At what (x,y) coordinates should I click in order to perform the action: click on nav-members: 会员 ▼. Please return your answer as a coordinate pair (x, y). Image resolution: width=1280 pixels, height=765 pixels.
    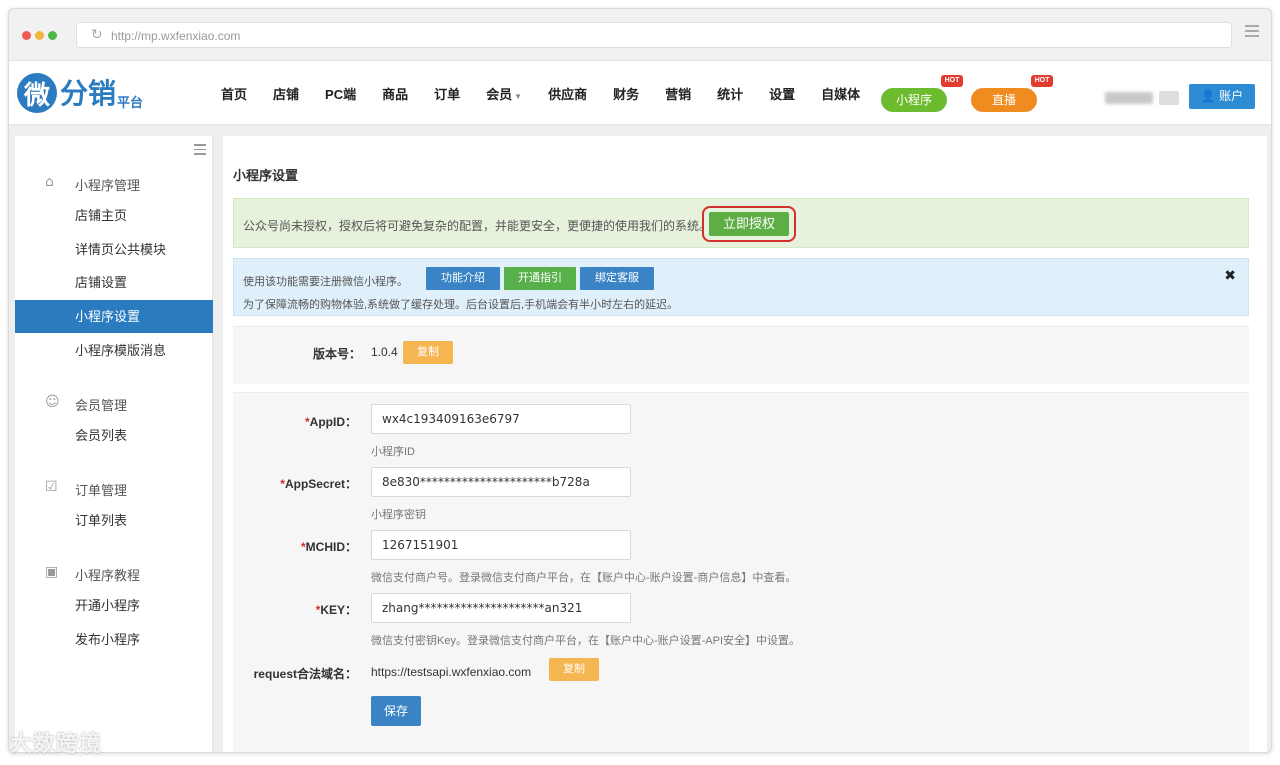
    Looking at the image, I should click on (504, 93).